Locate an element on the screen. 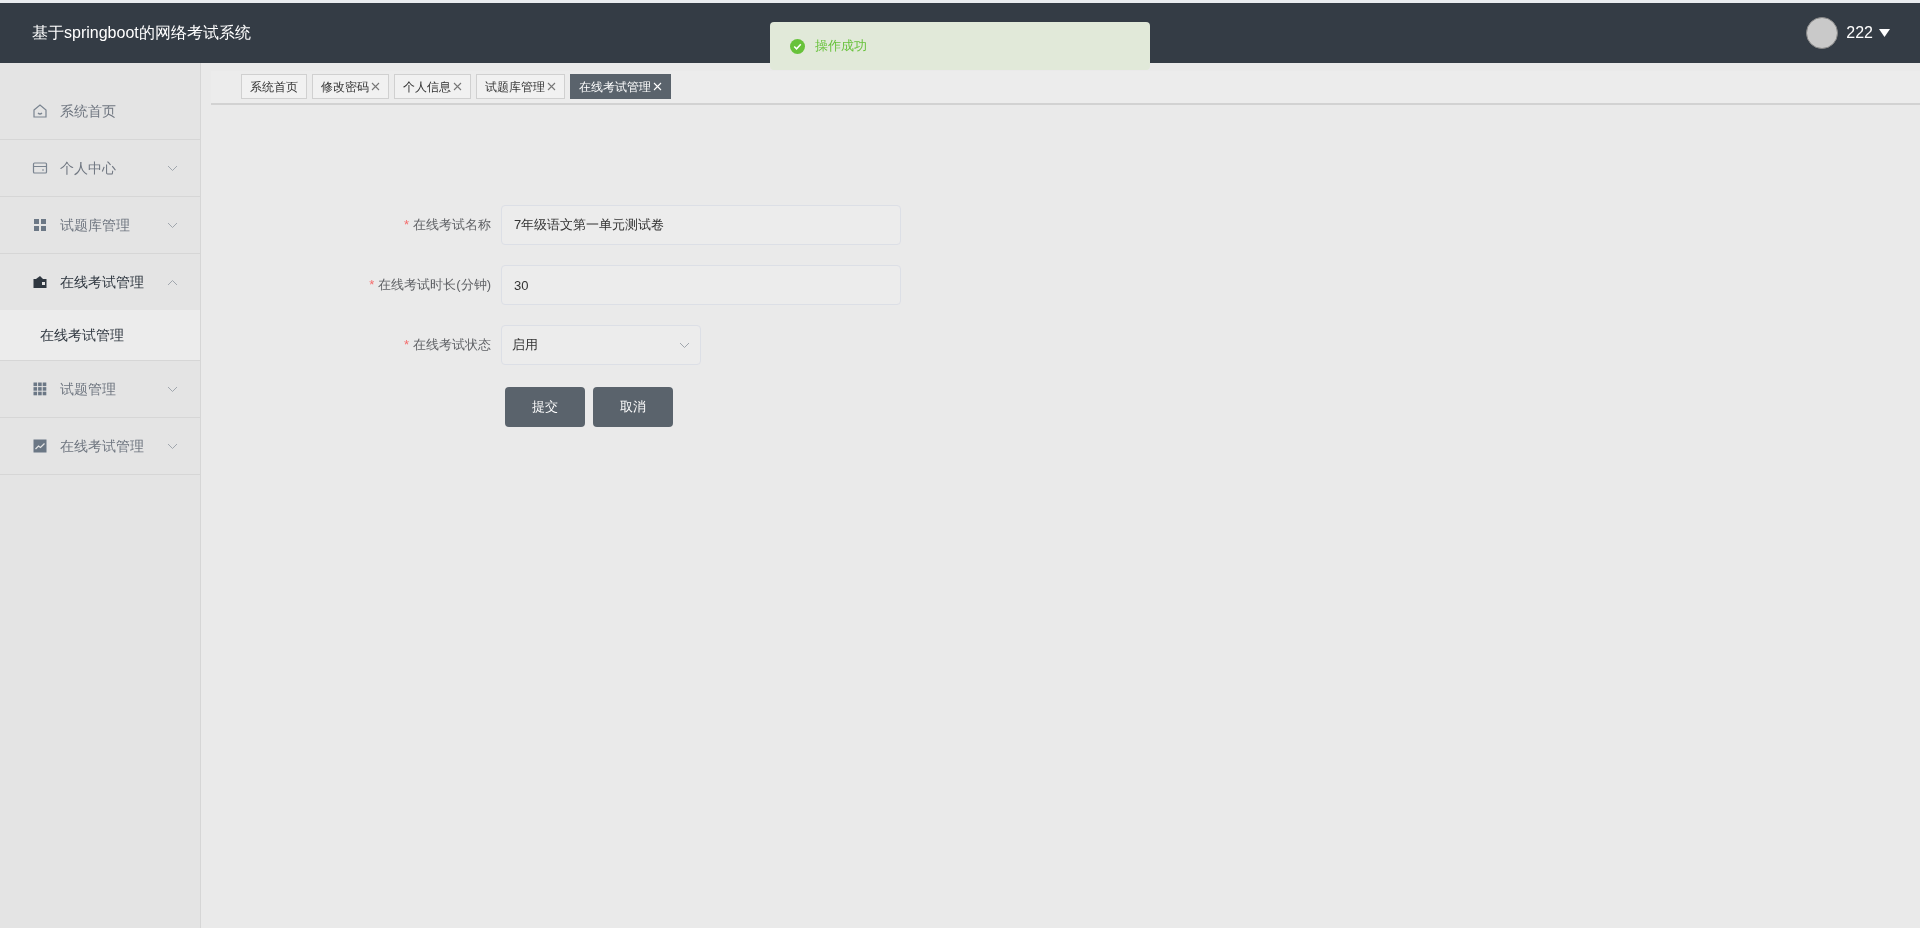 The height and width of the screenshot is (928, 1920). tab: 个人信息 is located at coordinates (432, 86).